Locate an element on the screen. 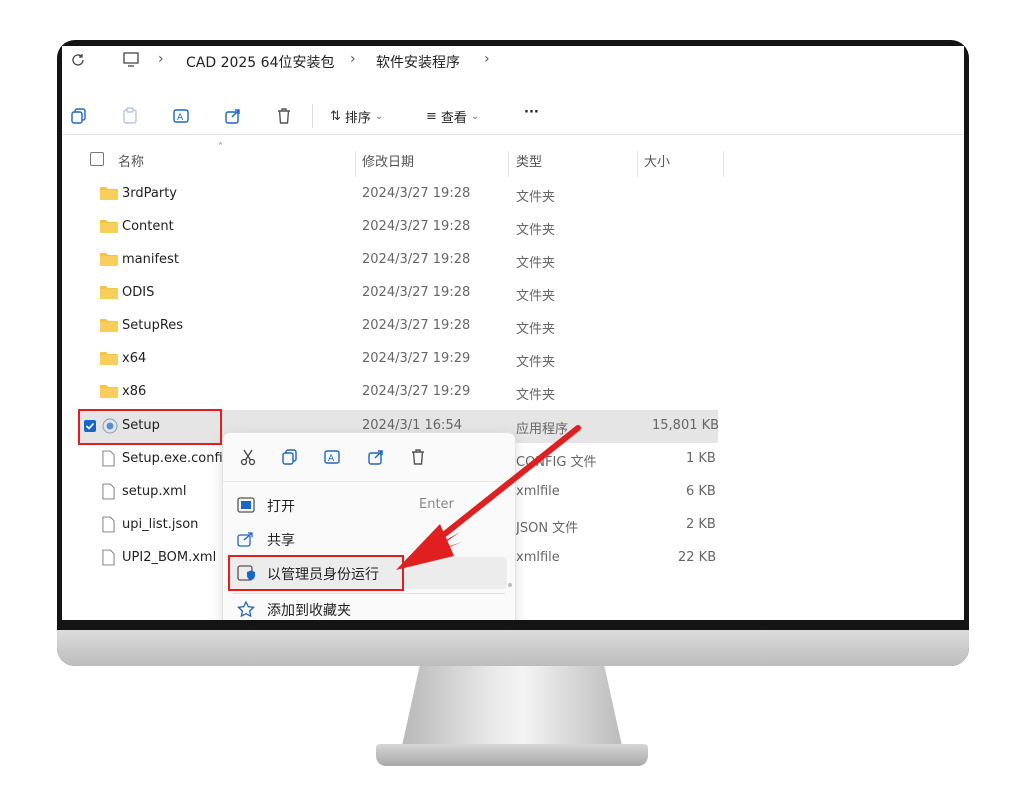 The height and width of the screenshot is (793, 1024). monitor-stand-neck is located at coordinates (512, 706).